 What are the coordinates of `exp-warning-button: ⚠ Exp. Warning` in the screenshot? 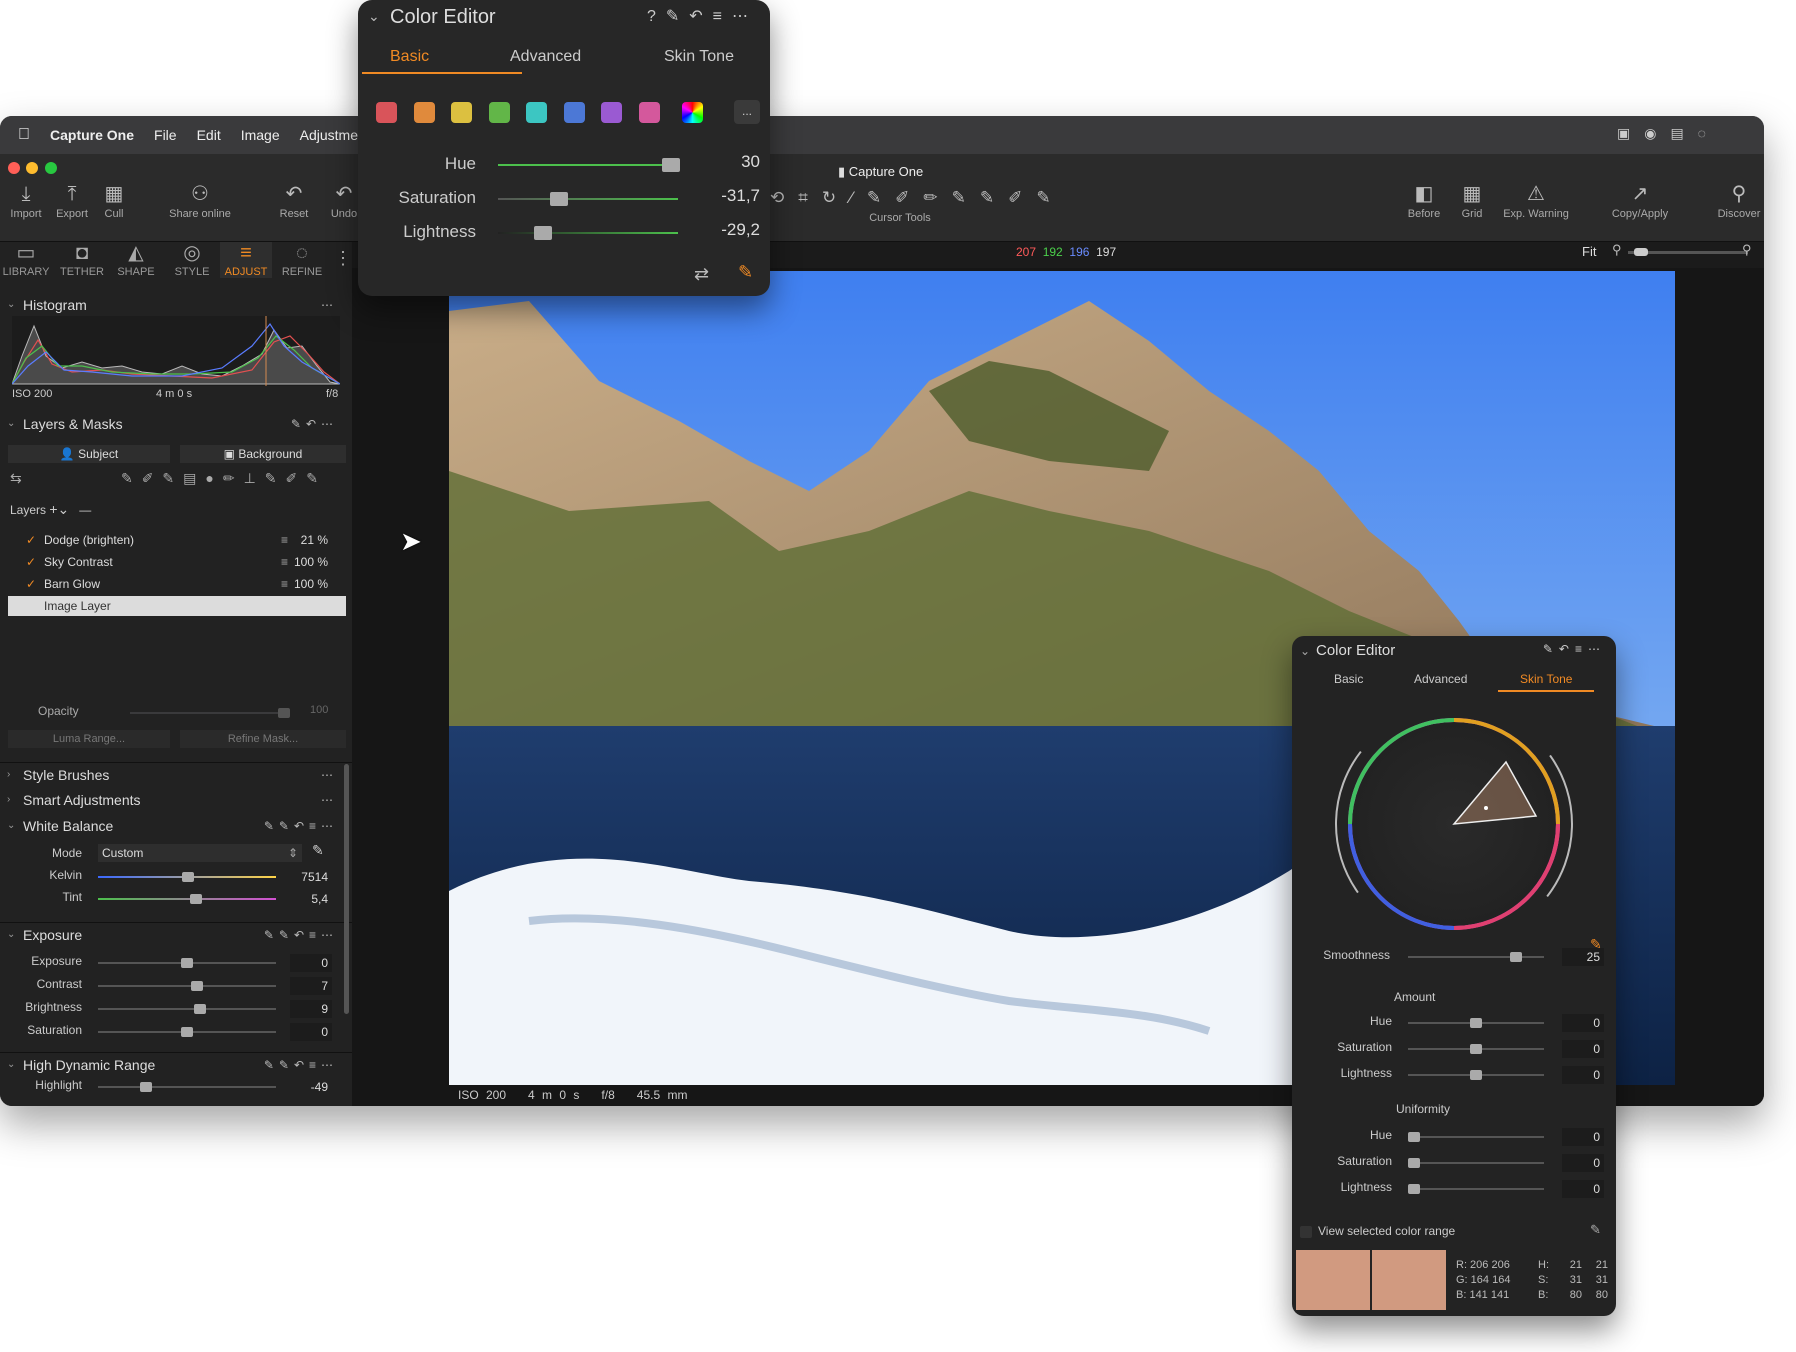 It's located at (1536, 201).